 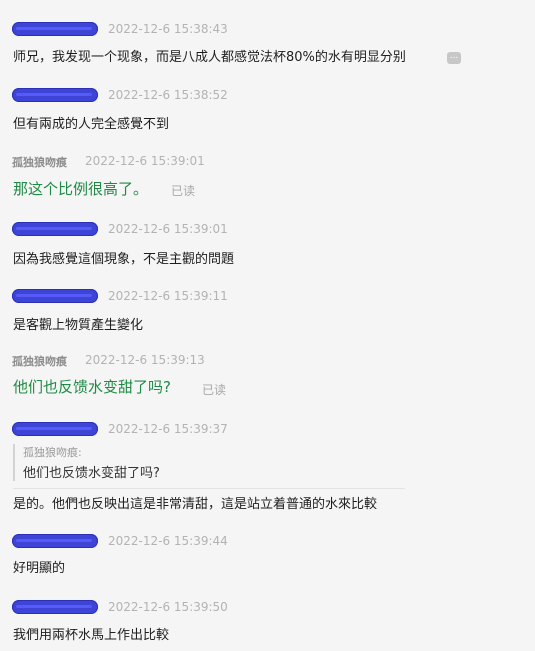 What do you see at coordinates (124, 259) in the screenshot?
I see `message-text: 因為我感覺這個現象，不是主觀的問題` at bounding box center [124, 259].